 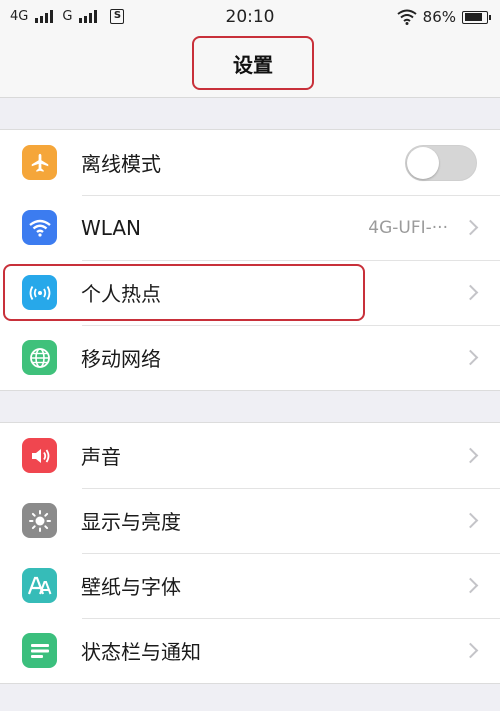 What do you see at coordinates (111, 227) in the screenshot?
I see `row-label: WLAN` at bounding box center [111, 227].